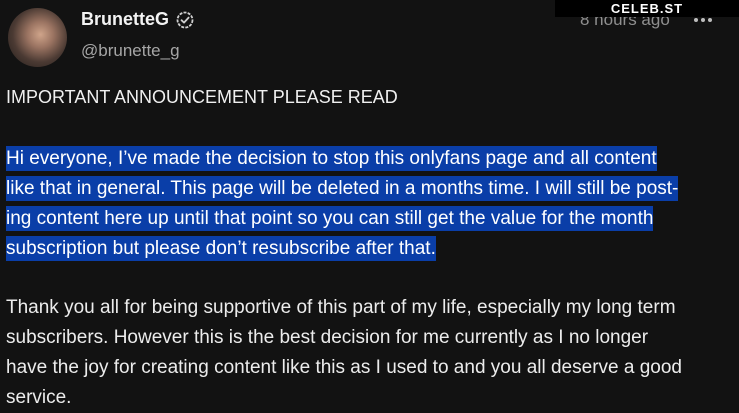  Describe the element at coordinates (185, 20) in the screenshot. I see `verified-badge-icon` at that location.